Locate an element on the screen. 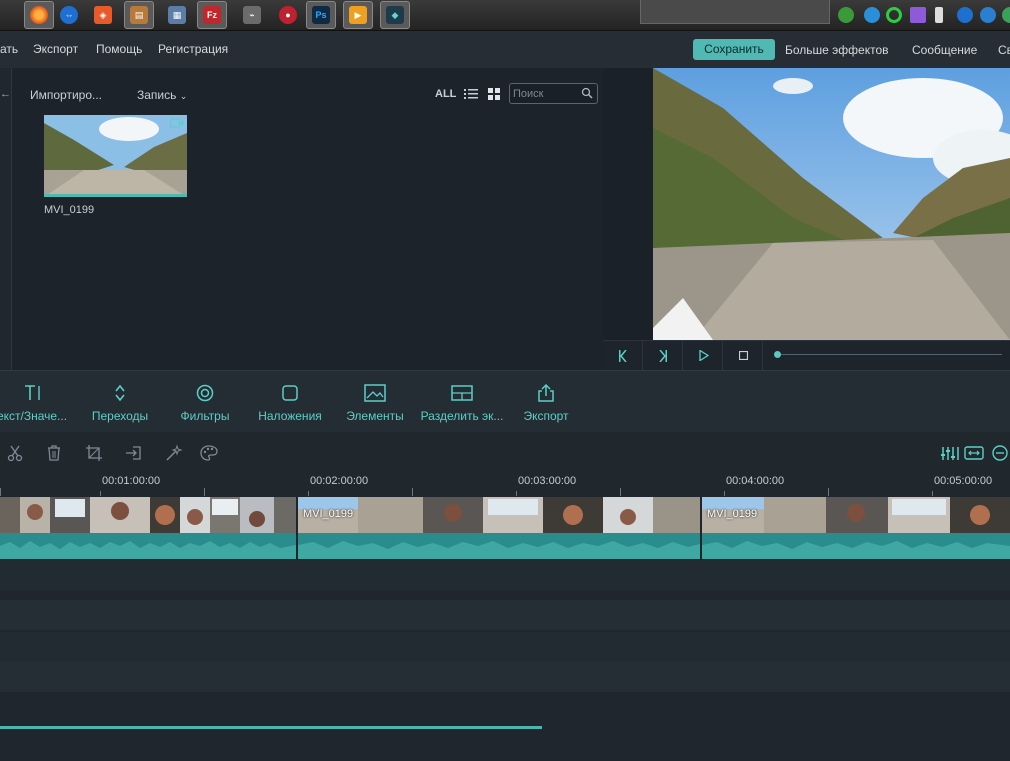  tray-usb-icon is located at coordinates (939, 15).